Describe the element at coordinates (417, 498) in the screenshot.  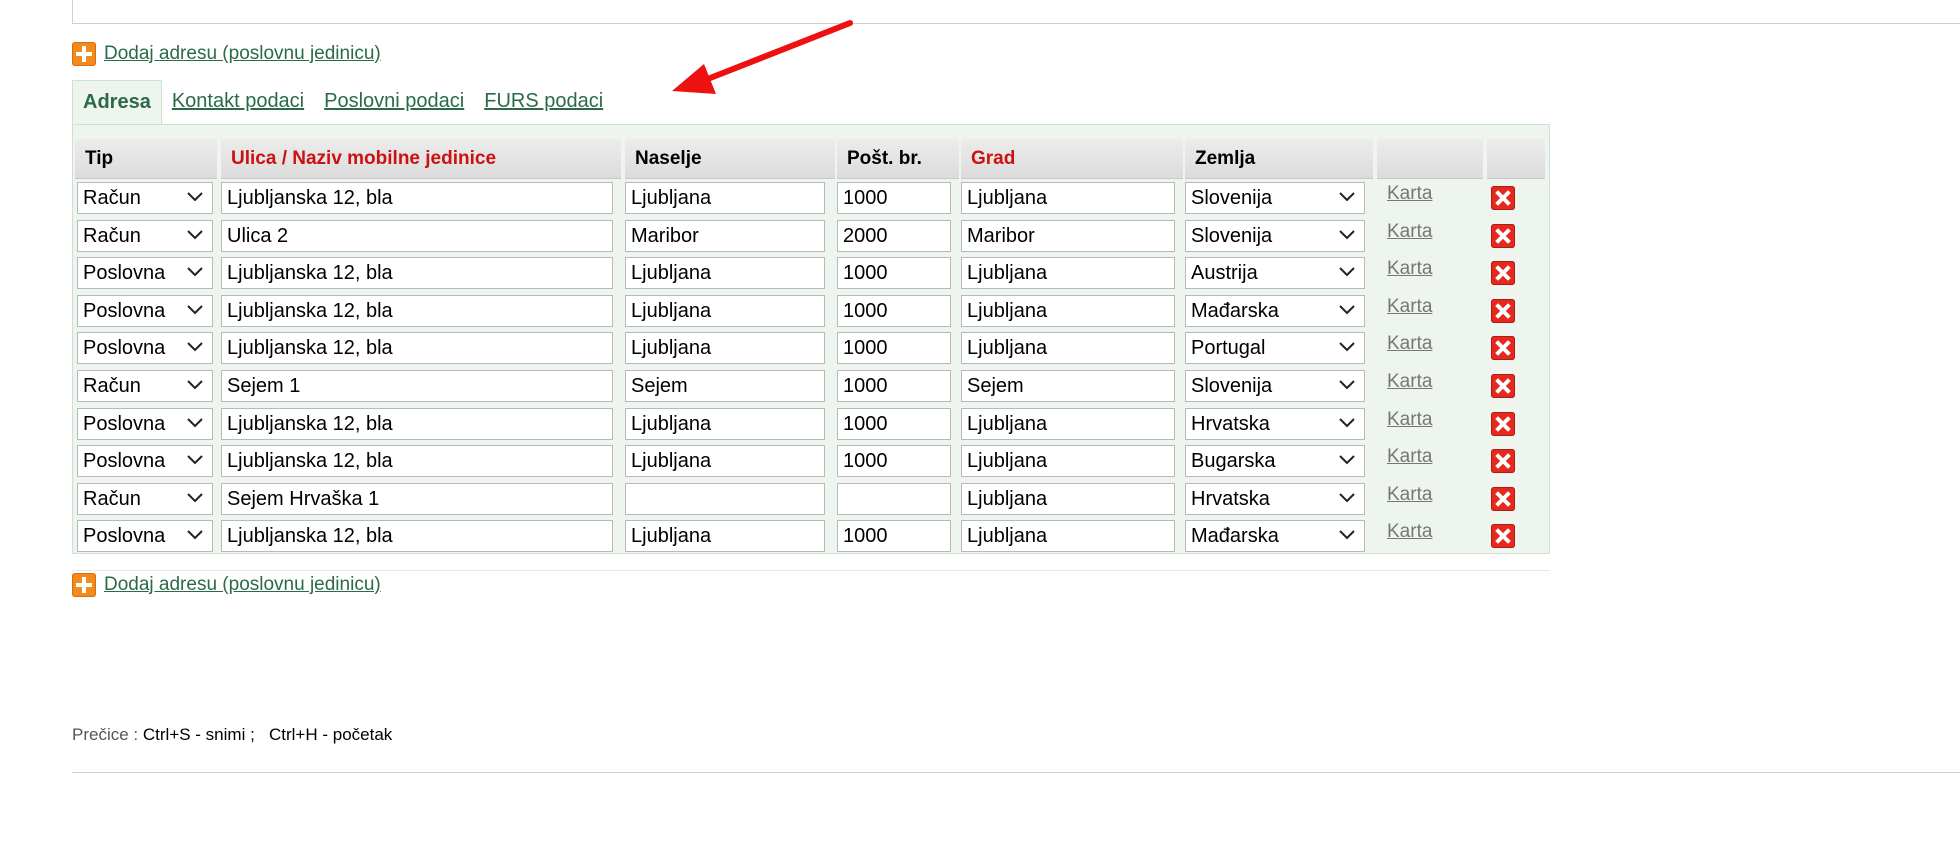
I see `ulica-input: Sejem Hrvaška 1` at that location.